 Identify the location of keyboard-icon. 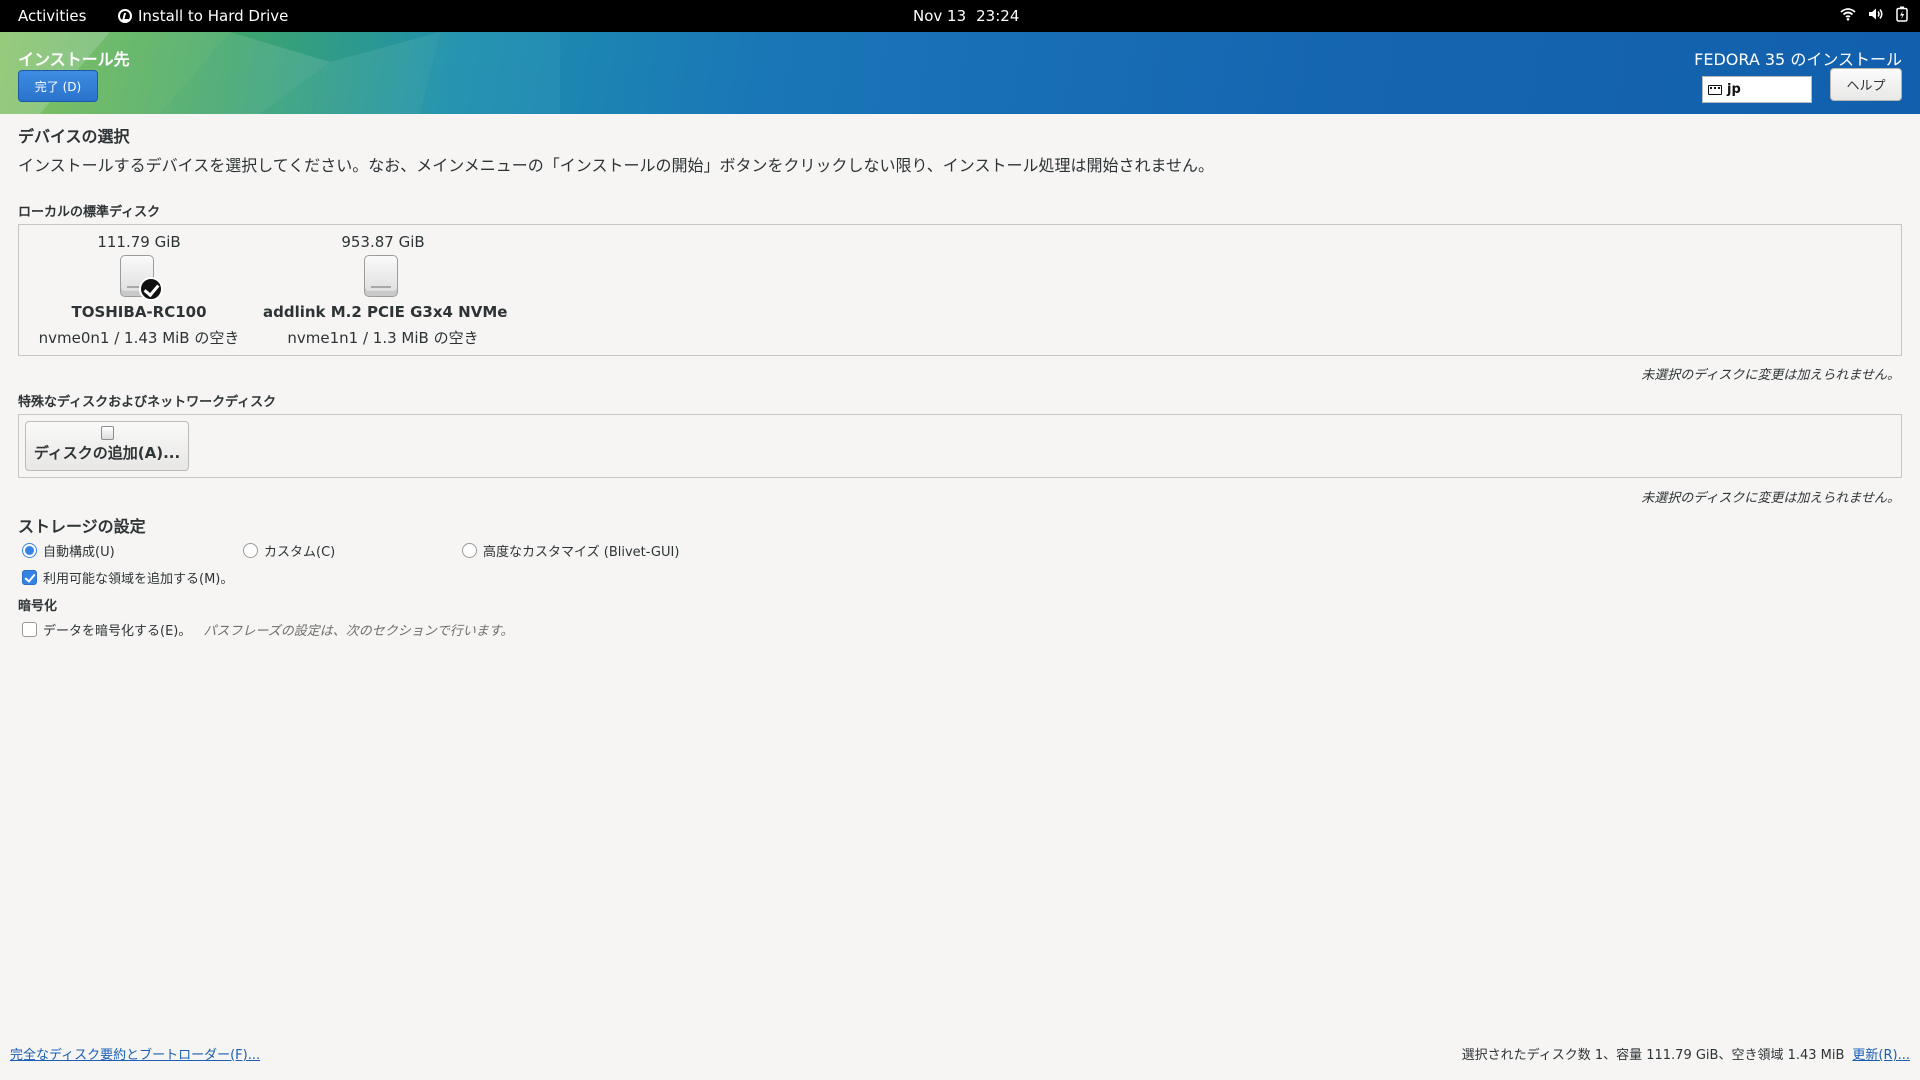
(1715, 89).